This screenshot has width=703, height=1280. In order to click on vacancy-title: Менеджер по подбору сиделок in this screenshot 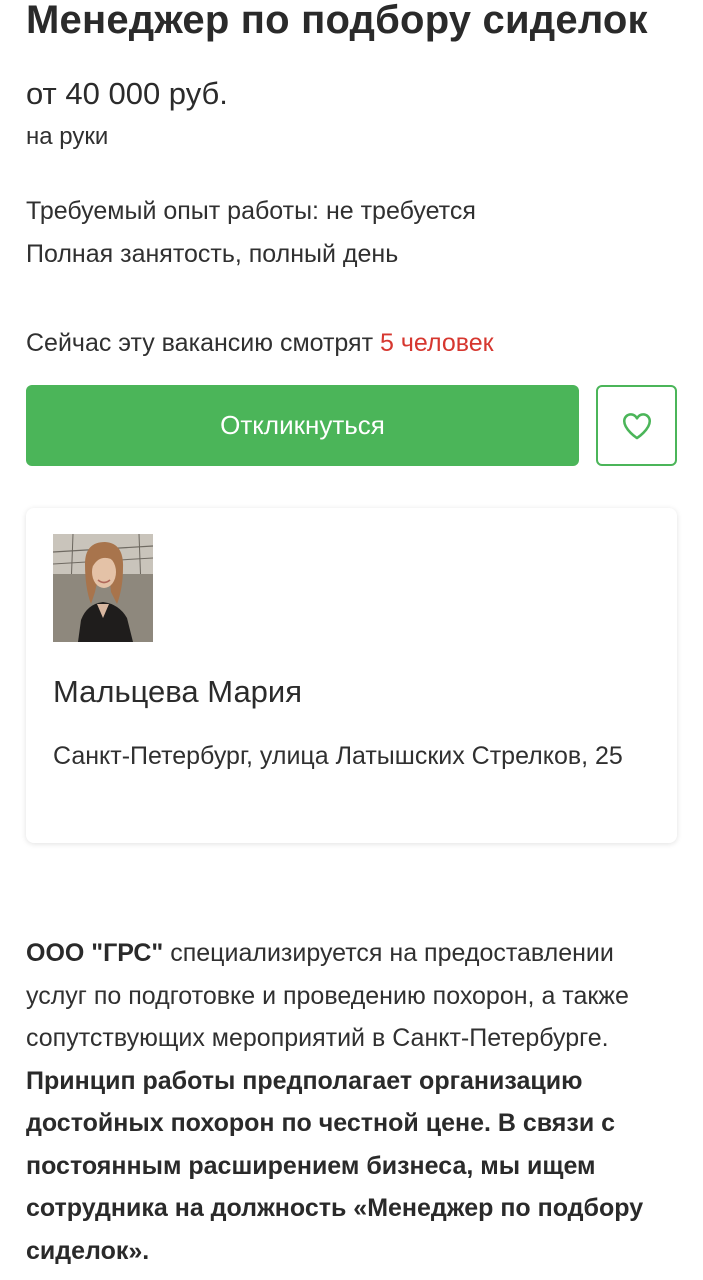, I will do `click(337, 21)`.